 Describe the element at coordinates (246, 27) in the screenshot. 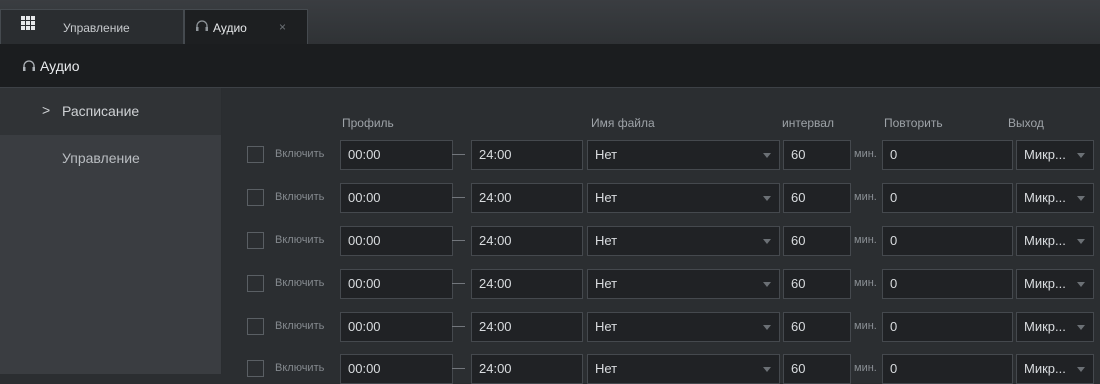

I see `tab-audio: Аудио ×` at that location.